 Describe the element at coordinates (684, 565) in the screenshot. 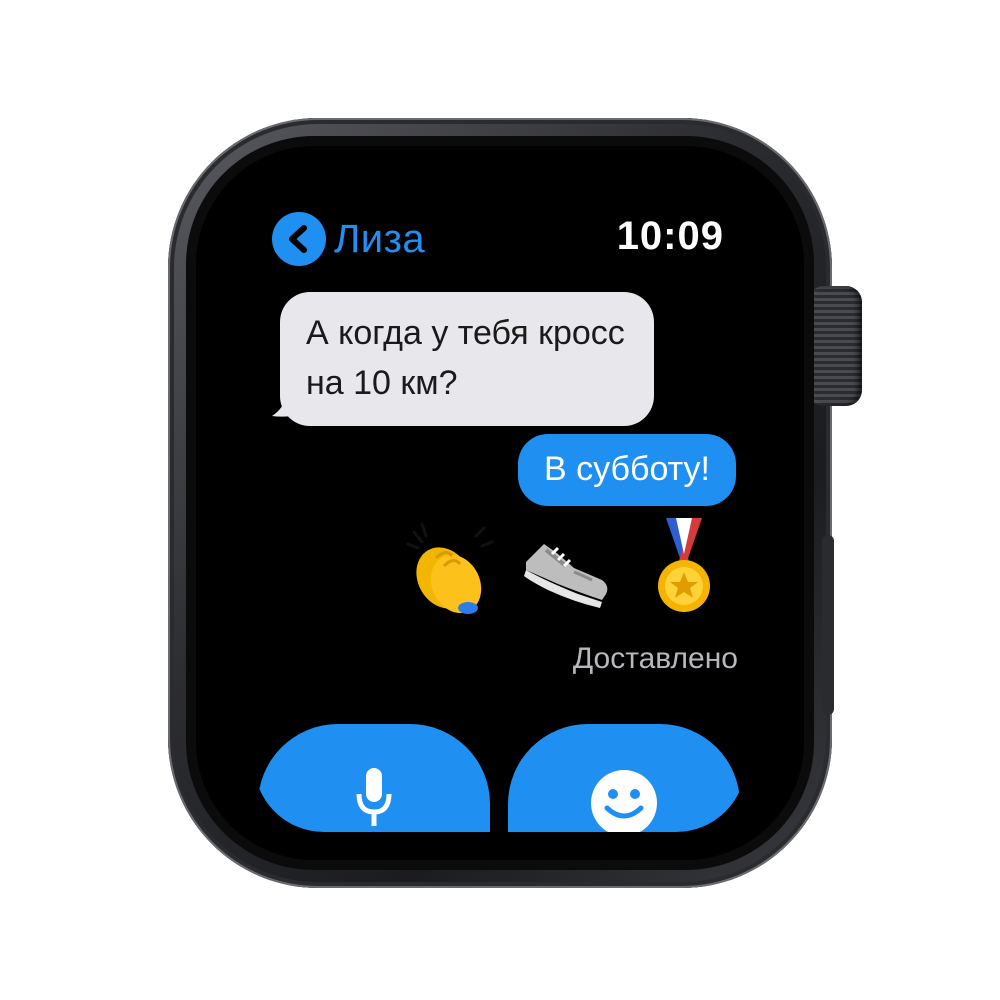

I see `medal-icon` at that location.